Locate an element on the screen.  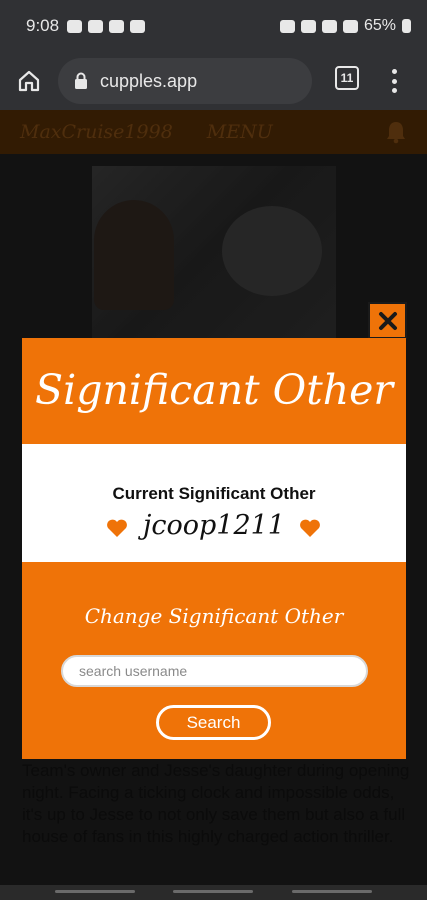
username-search-input is located at coordinates (214, 671).